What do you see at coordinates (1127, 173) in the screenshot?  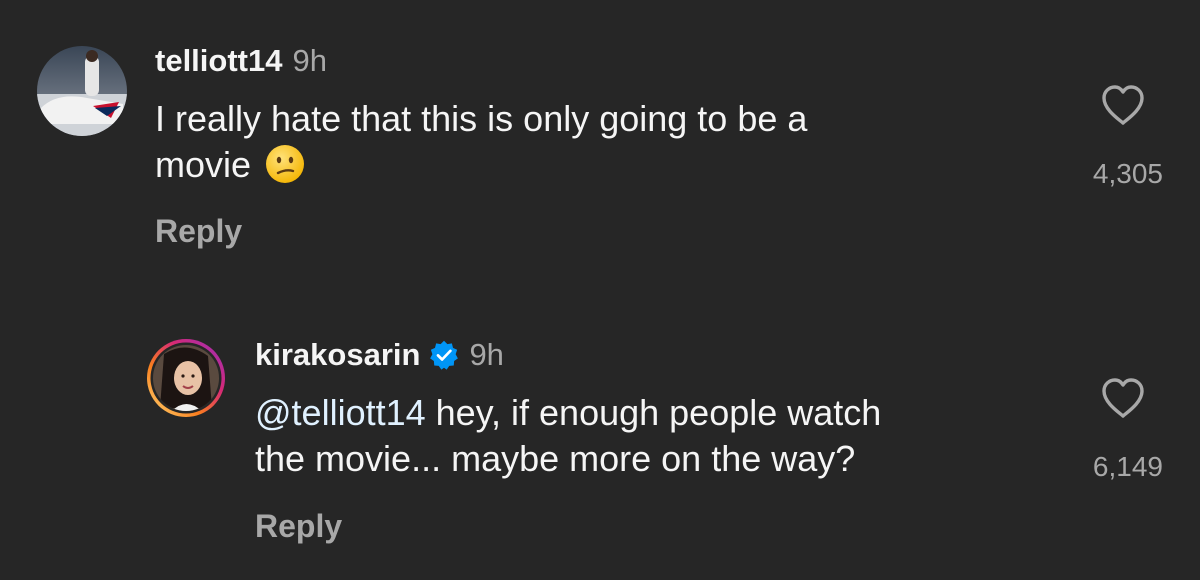 I see `like-count: 4,305` at bounding box center [1127, 173].